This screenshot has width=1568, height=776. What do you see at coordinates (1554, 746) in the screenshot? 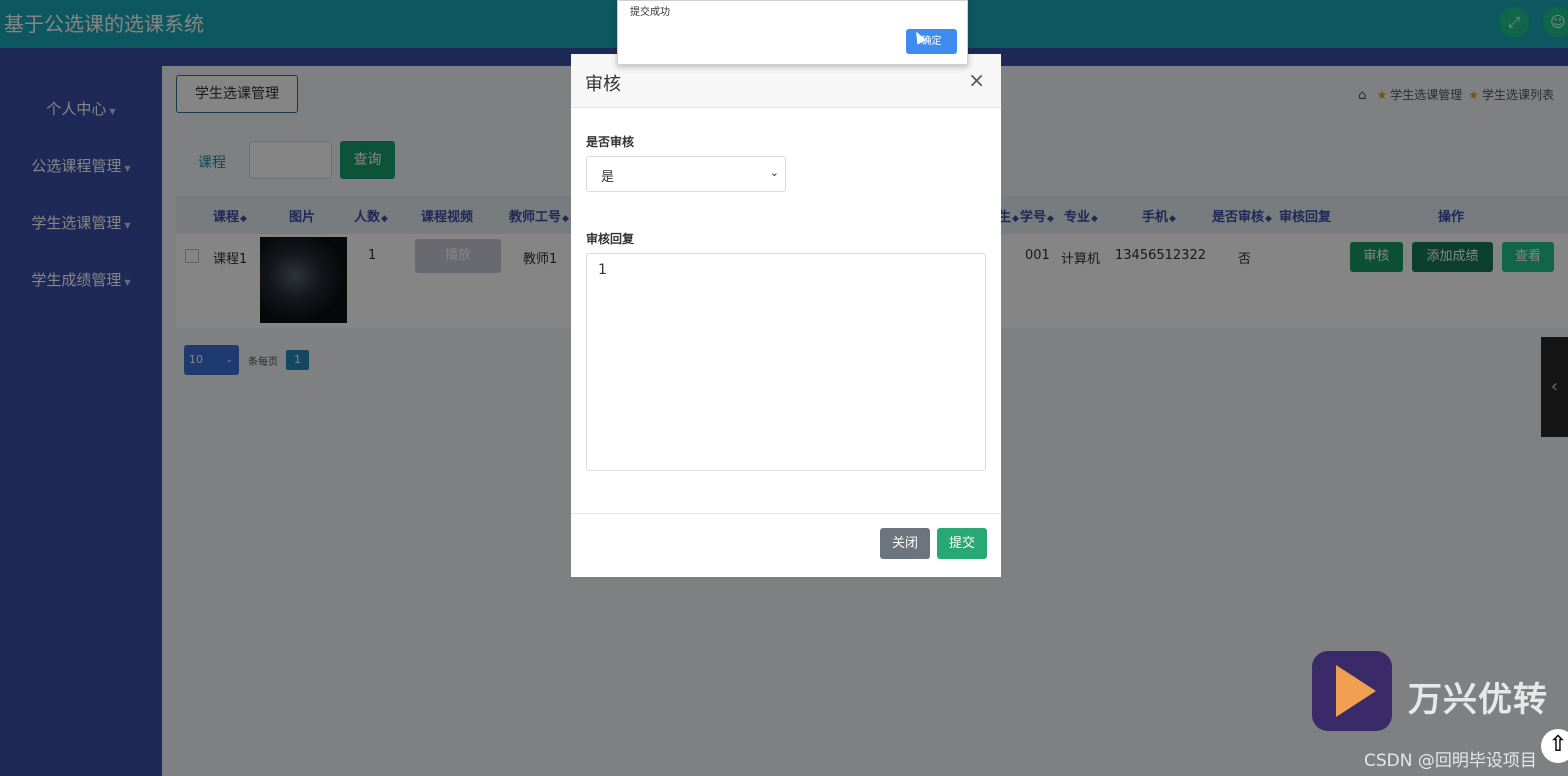
I see `scroll-top-icon: ⇧` at bounding box center [1554, 746].